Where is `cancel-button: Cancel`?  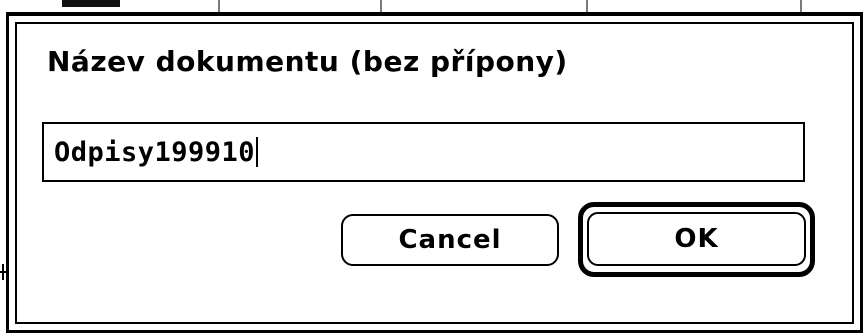
cancel-button: Cancel is located at coordinates (450, 240).